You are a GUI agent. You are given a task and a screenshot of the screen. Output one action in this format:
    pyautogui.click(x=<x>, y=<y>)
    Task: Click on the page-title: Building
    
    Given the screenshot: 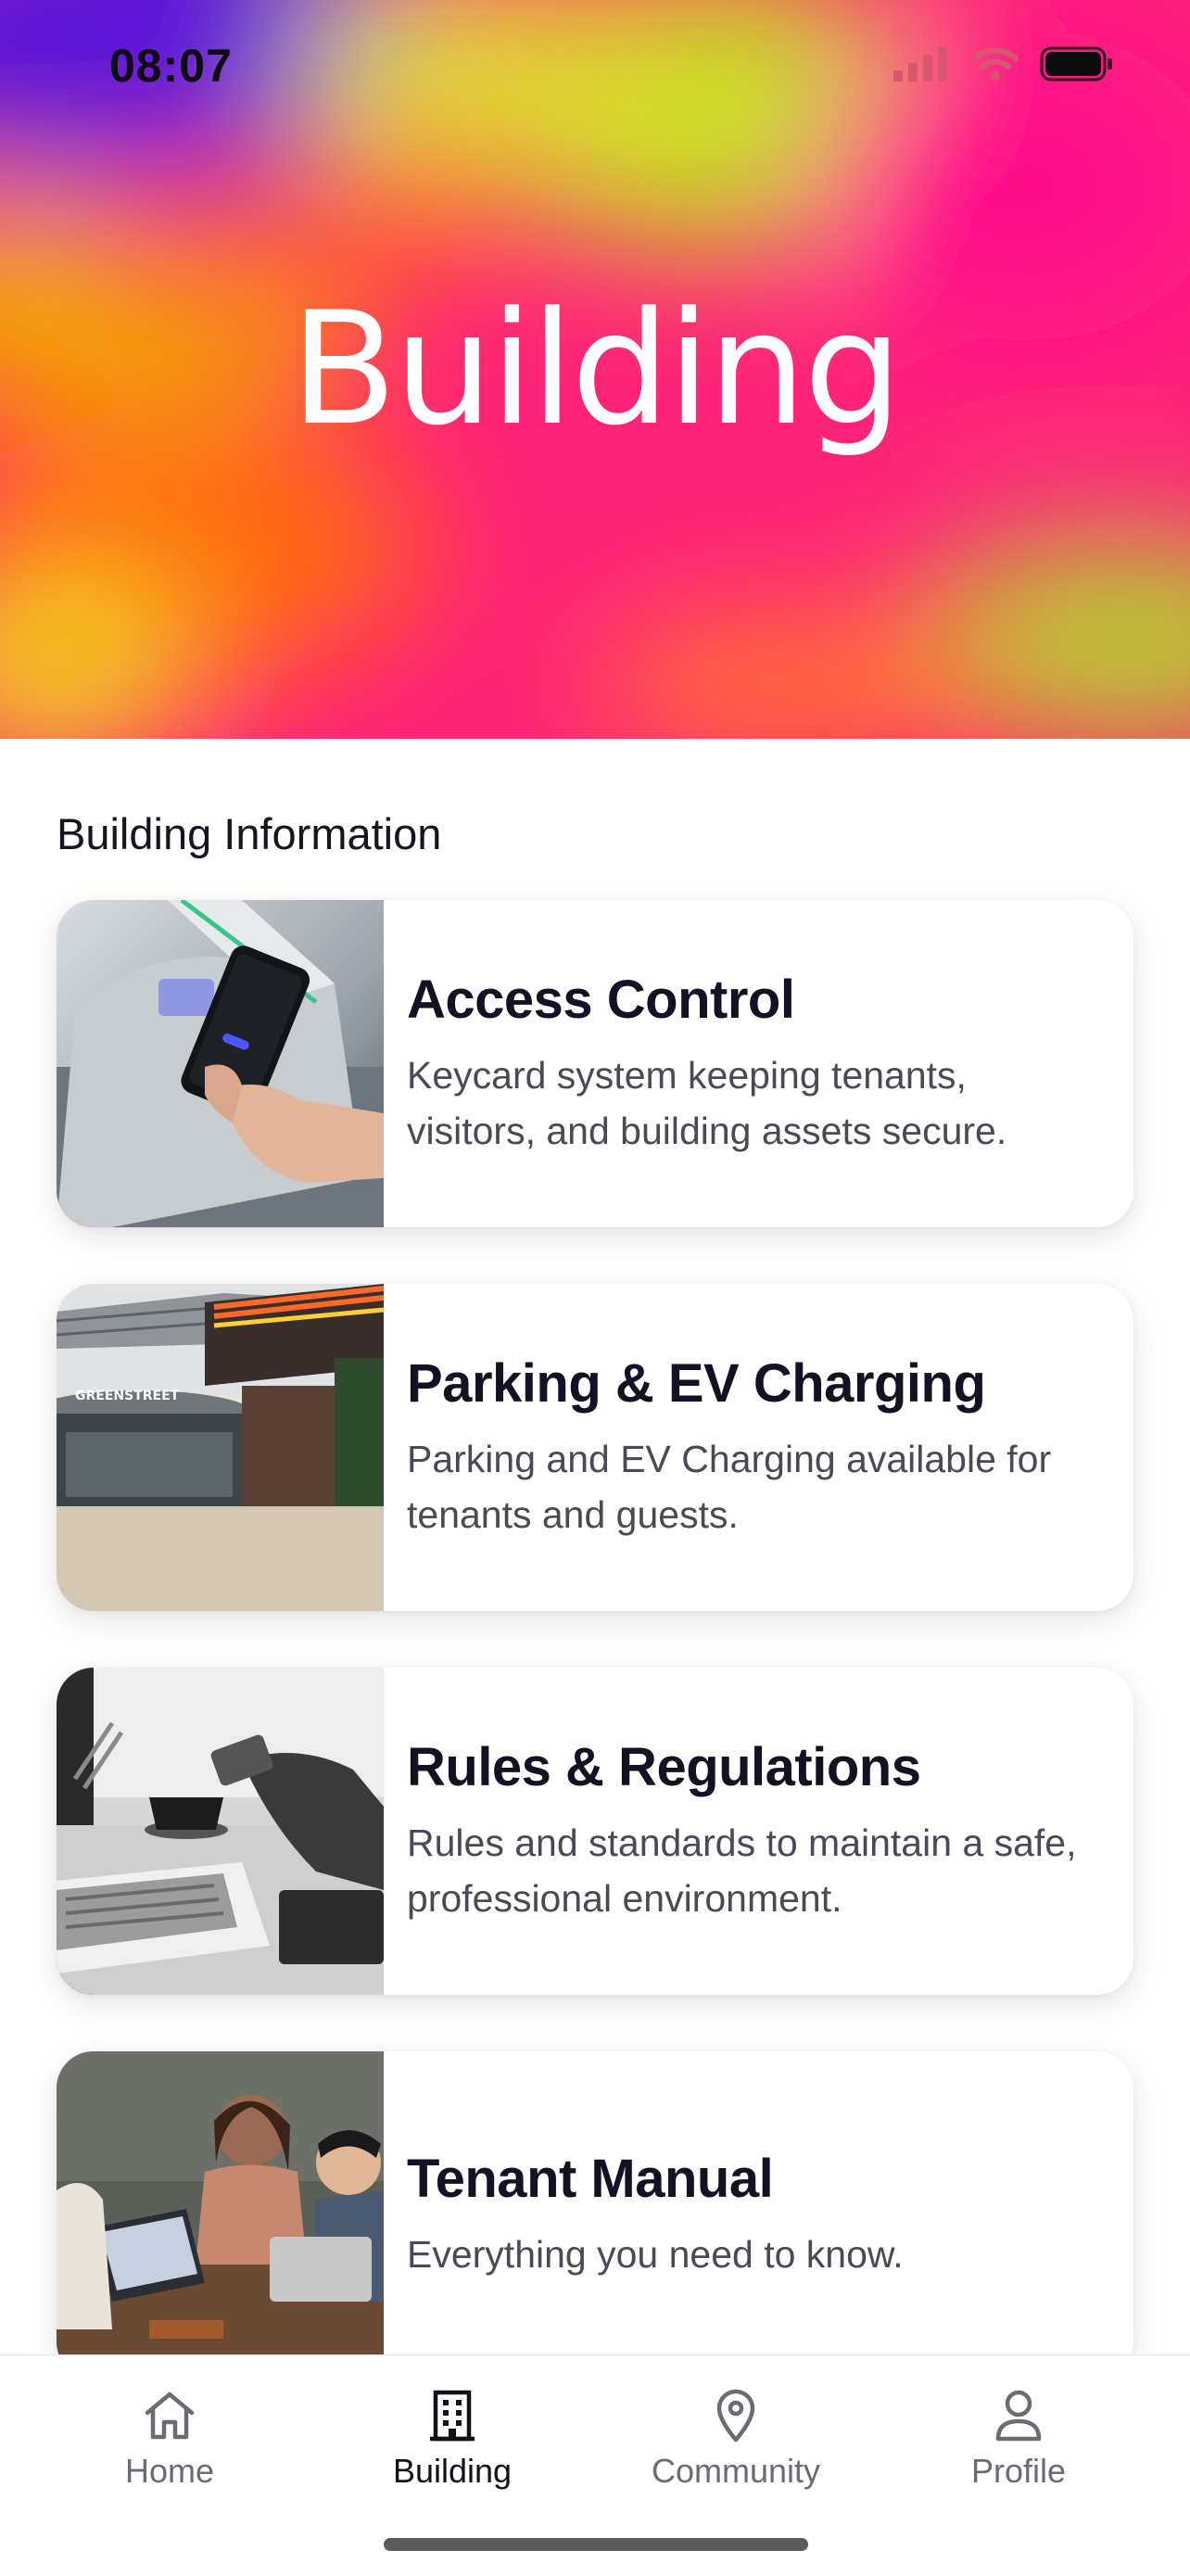 What is the action you would take?
    pyautogui.click(x=596, y=369)
    